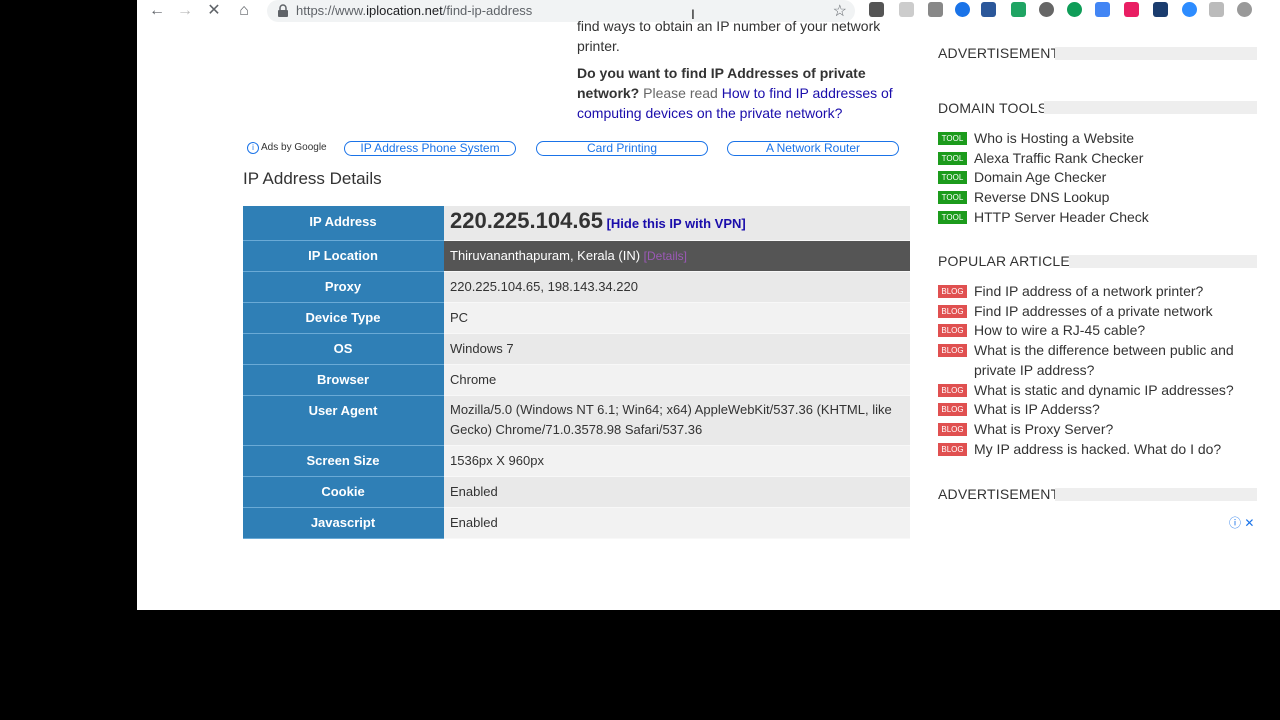  I want to click on ad-link-button: Card Printing, so click(622, 148).